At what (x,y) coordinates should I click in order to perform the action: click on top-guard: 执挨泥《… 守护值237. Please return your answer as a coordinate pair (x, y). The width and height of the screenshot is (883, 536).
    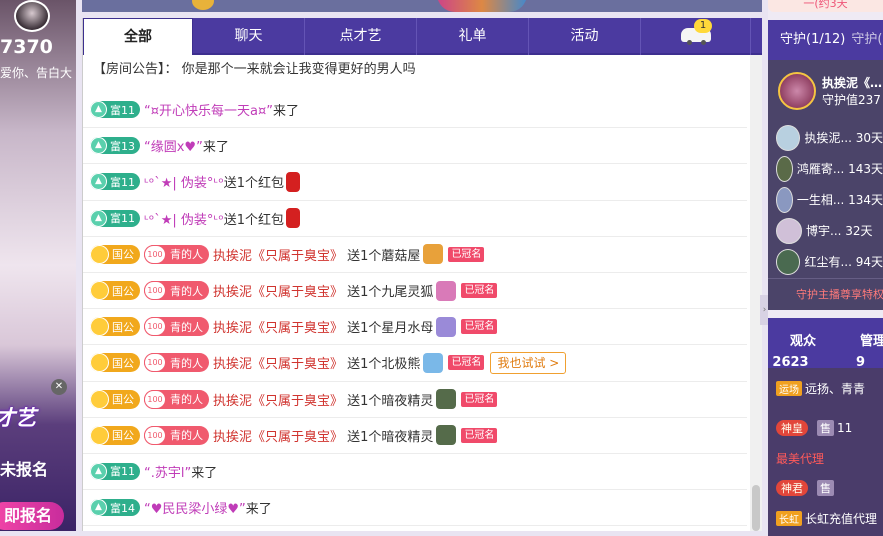
    Looking at the image, I should click on (825, 91).